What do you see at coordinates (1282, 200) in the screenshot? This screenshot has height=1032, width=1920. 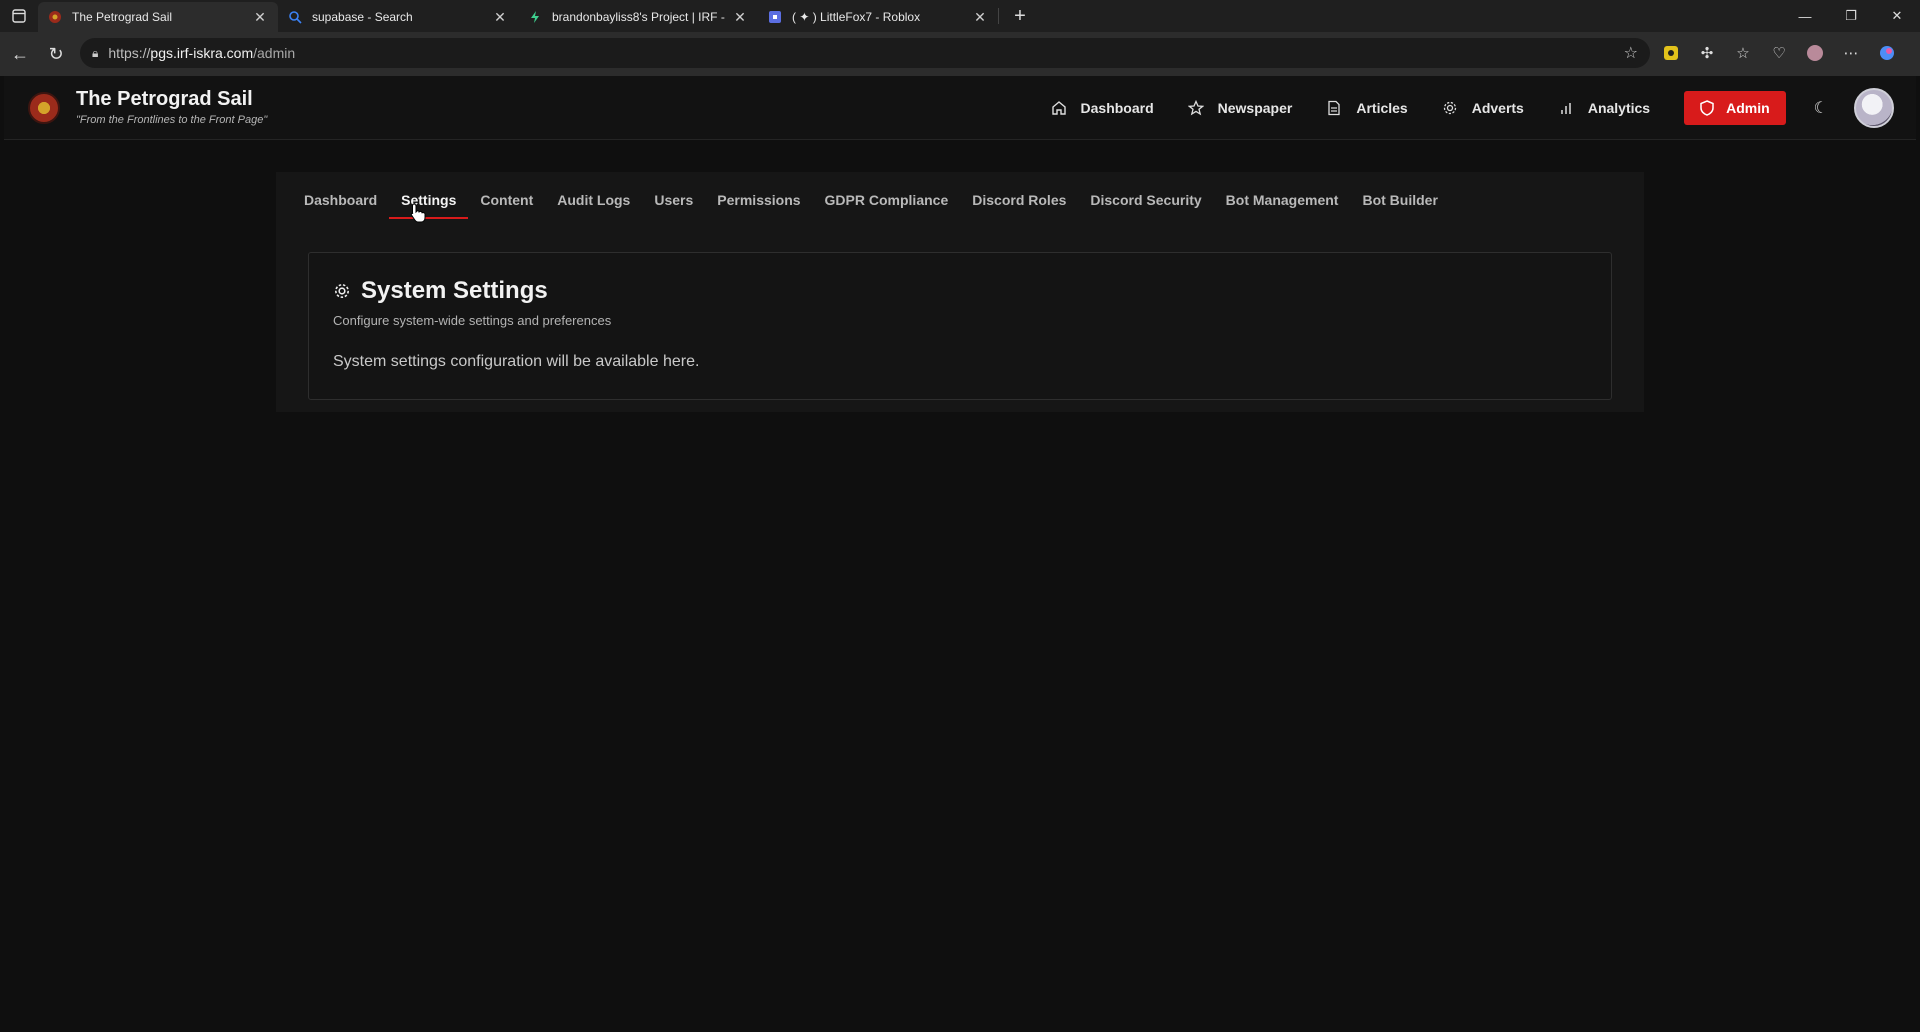 I see `admin-tab-bot-management: Bot Management` at bounding box center [1282, 200].